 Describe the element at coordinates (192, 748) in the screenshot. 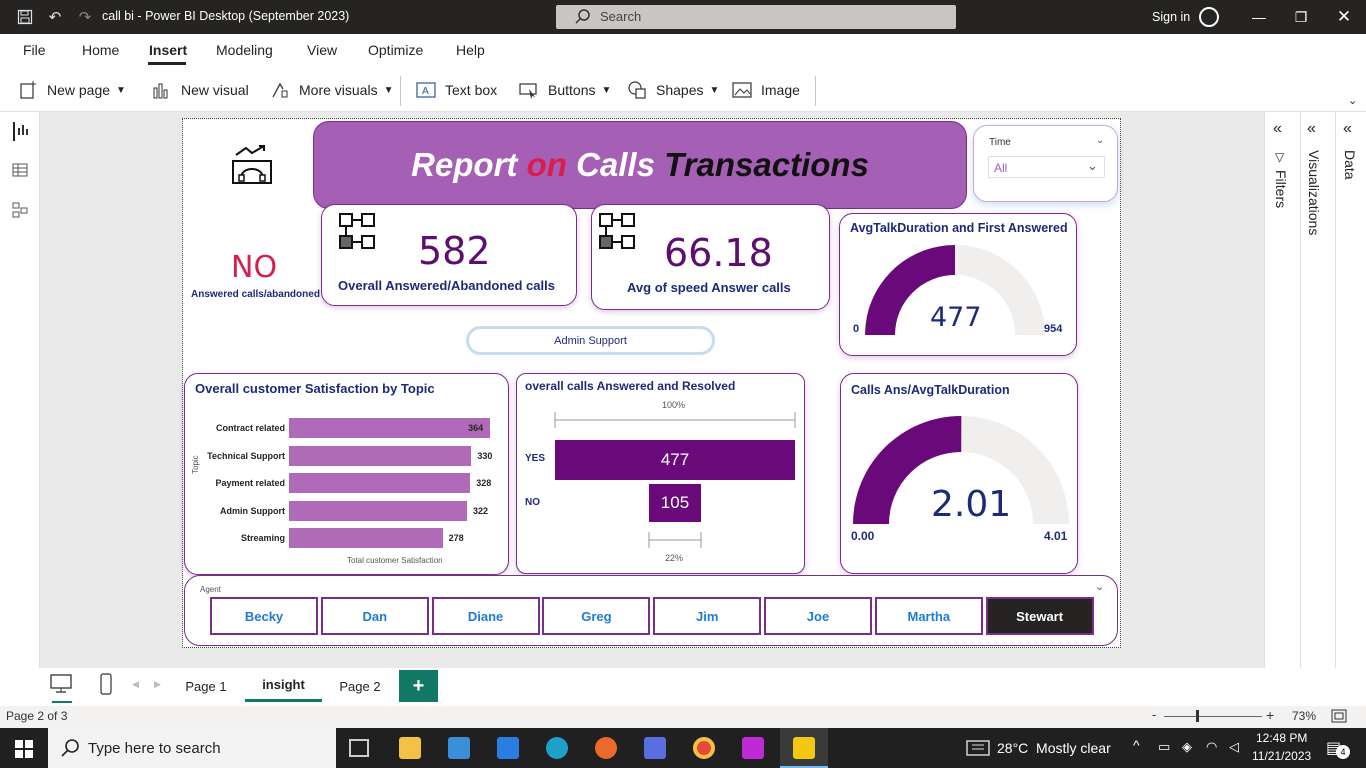

I see `taskbar-search-box: Type here to search` at that location.